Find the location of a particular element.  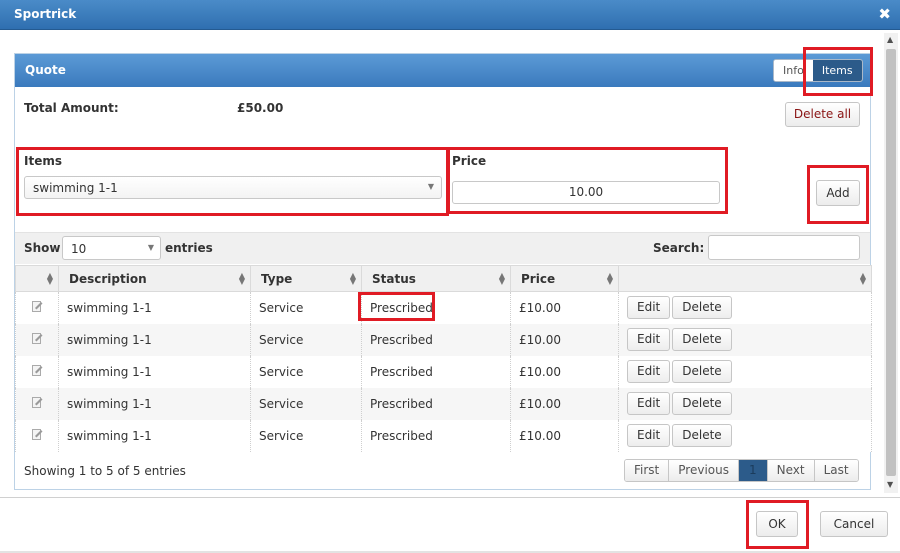

scroll-down-icon: ▼ is located at coordinates (890, 484).